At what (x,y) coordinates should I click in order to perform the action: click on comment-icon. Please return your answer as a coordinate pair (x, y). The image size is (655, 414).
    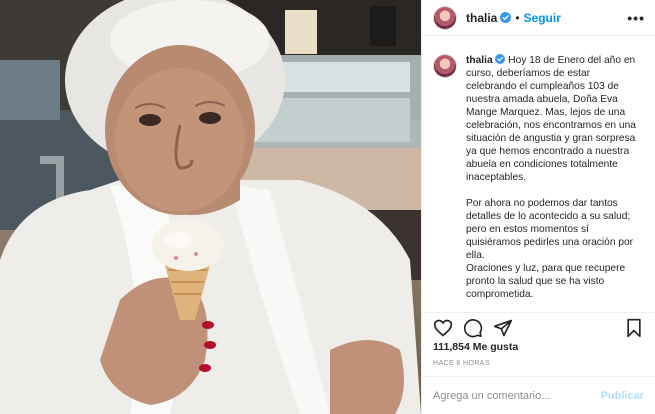
    Looking at the image, I should click on (473, 328).